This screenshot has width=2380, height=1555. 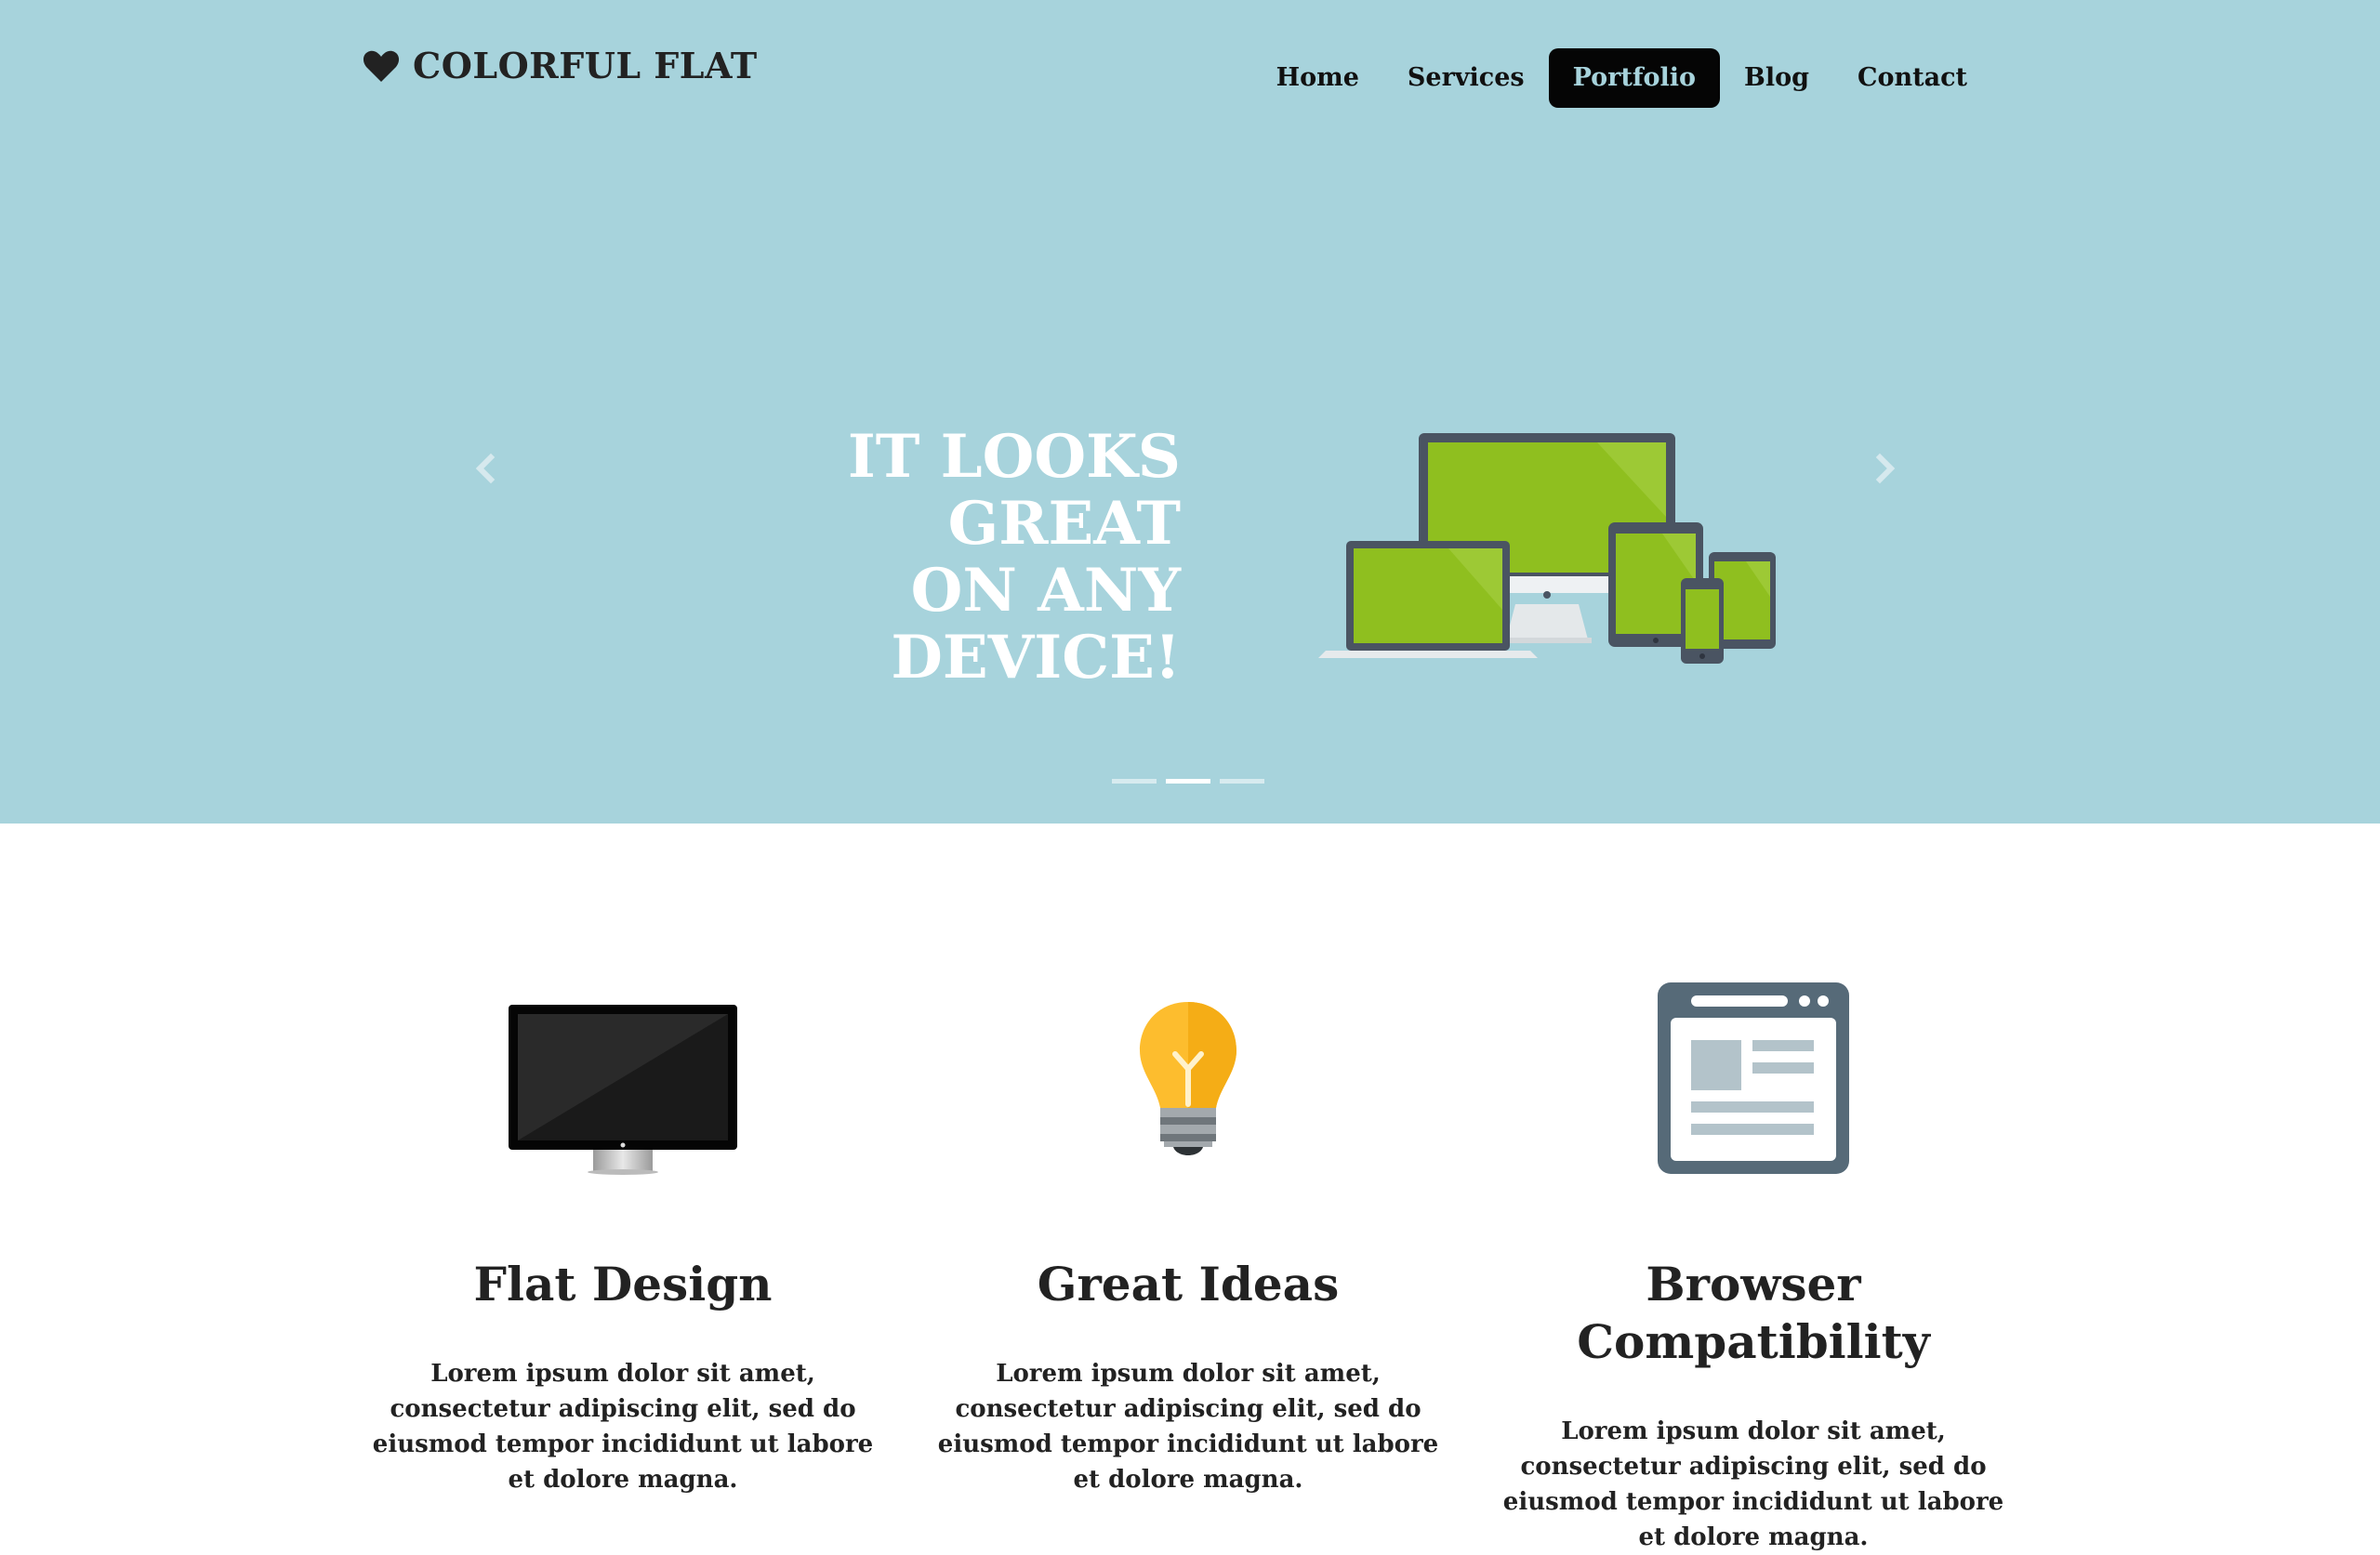 What do you see at coordinates (1912, 78) in the screenshot?
I see `nav-contact: Contact` at bounding box center [1912, 78].